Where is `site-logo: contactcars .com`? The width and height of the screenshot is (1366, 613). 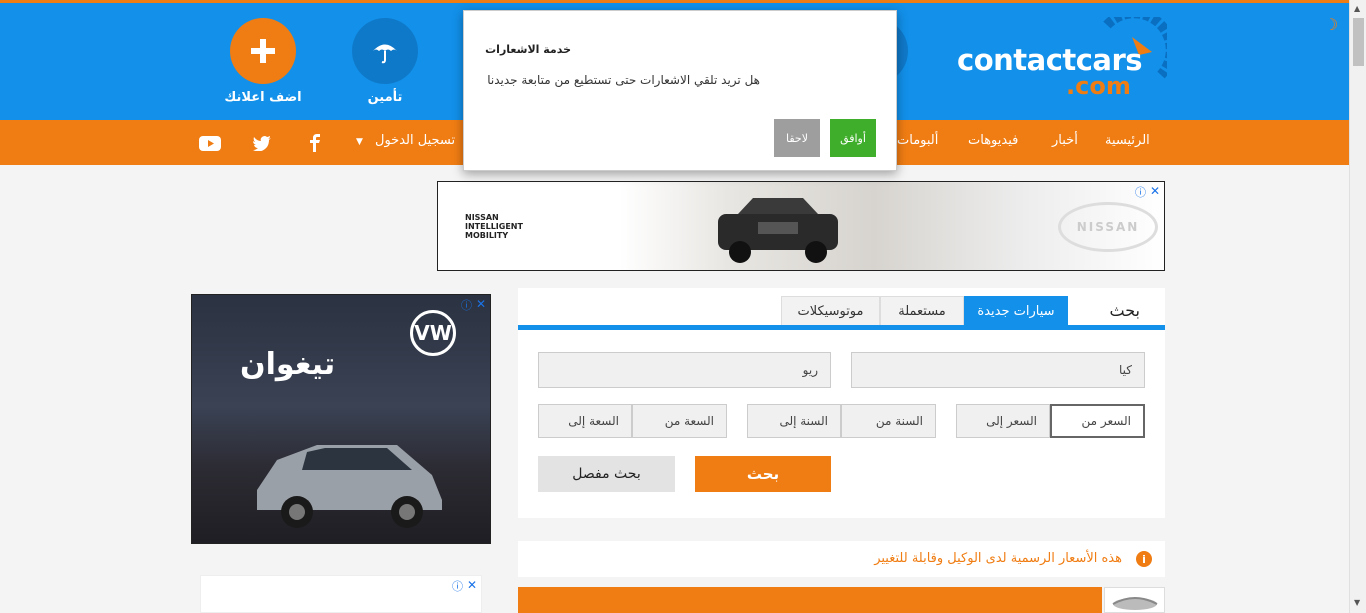 site-logo: contactcars .com is located at coordinates (1062, 58).